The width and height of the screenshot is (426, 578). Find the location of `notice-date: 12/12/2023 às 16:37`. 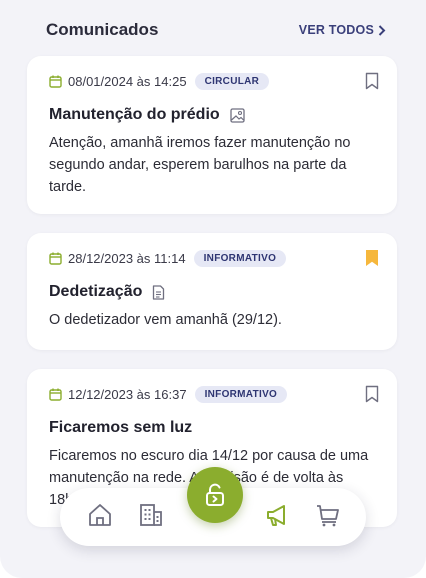

notice-date: 12/12/2023 às 16:37 is located at coordinates (127, 394).